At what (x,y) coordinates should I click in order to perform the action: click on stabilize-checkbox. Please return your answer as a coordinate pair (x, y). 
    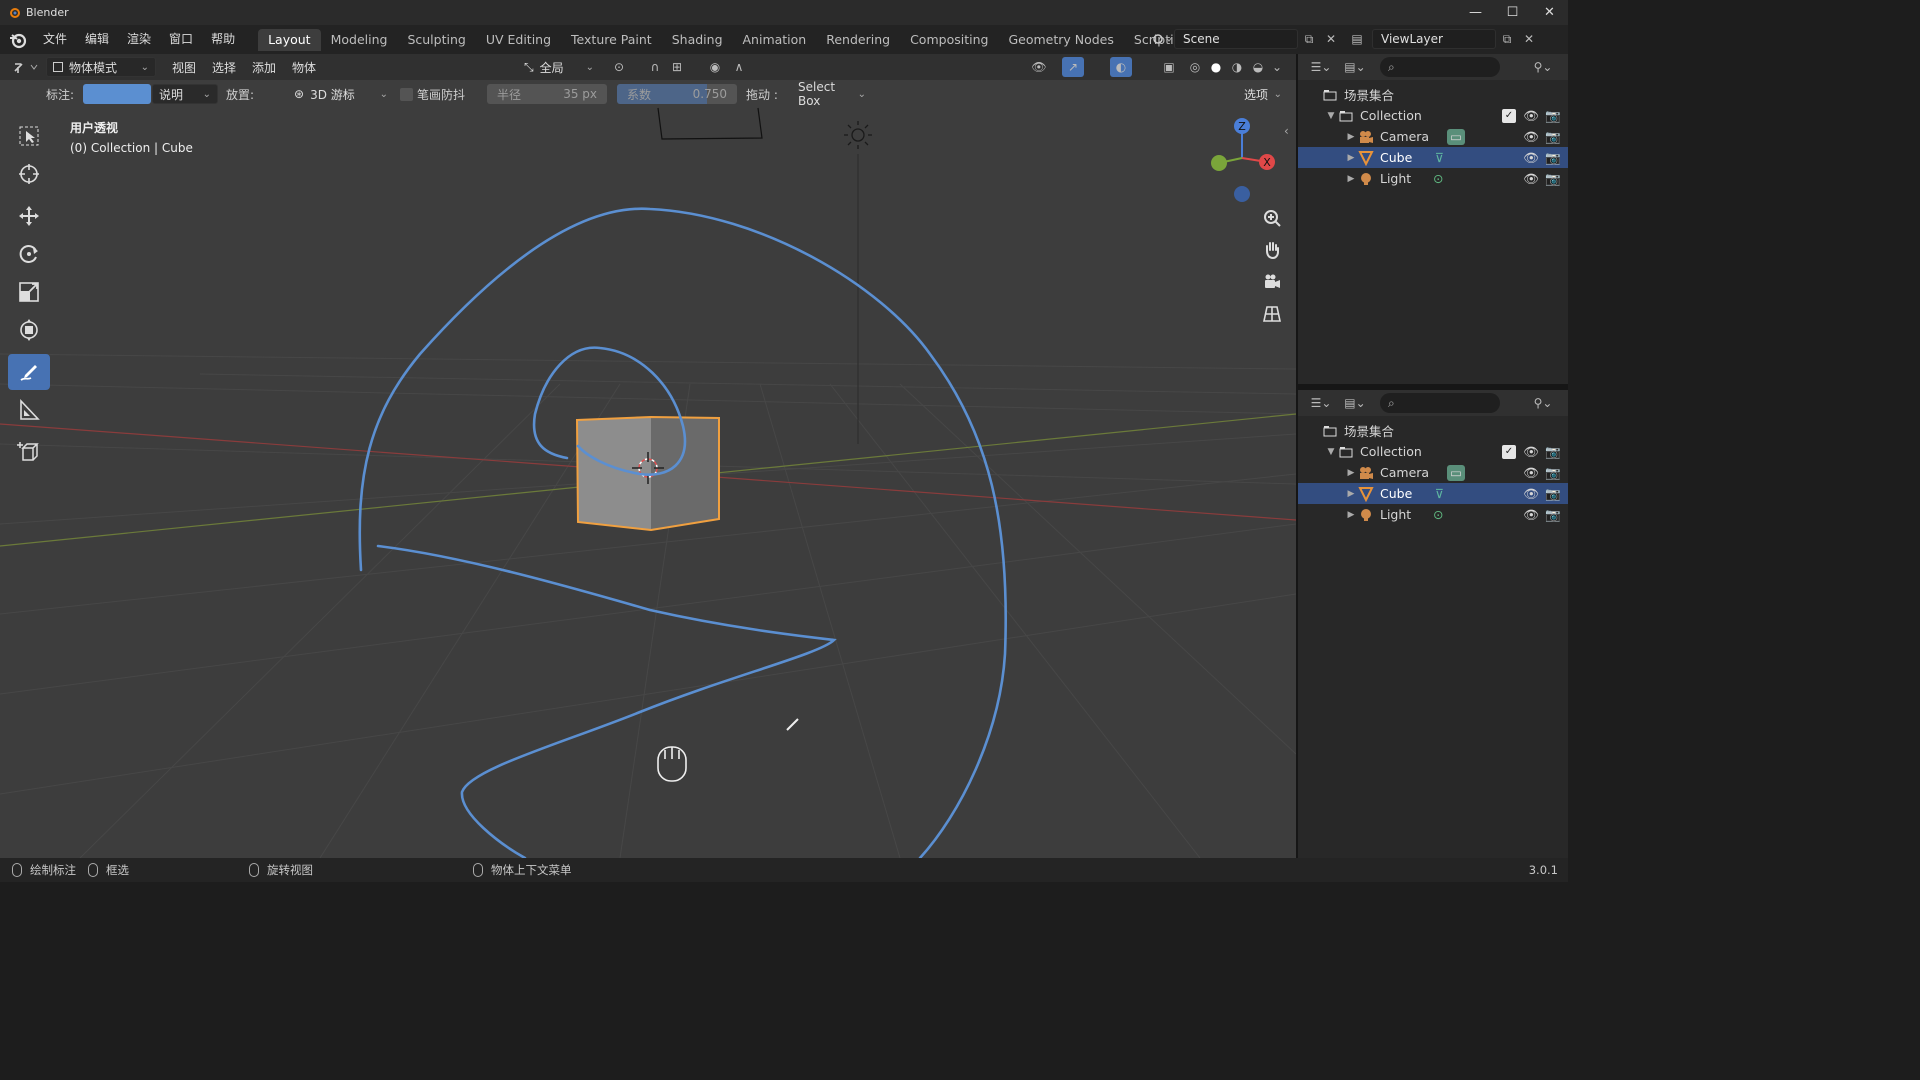
    Looking at the image, I should click on (406, 94).